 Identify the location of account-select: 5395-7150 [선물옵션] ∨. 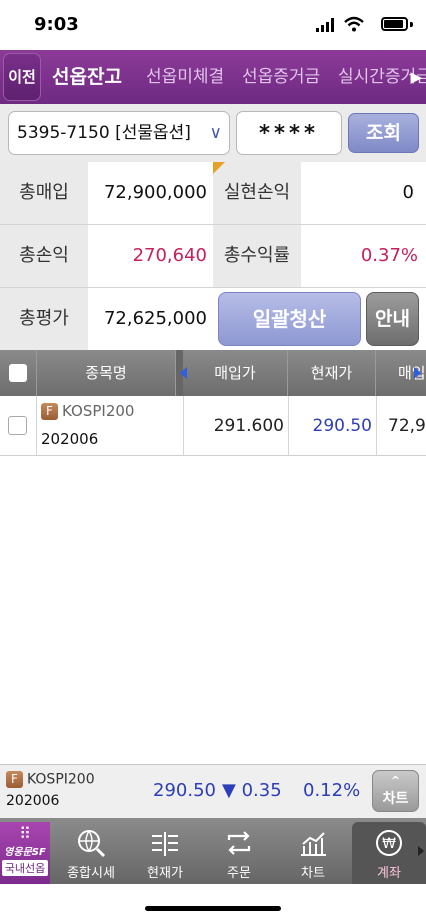
(119, 133).